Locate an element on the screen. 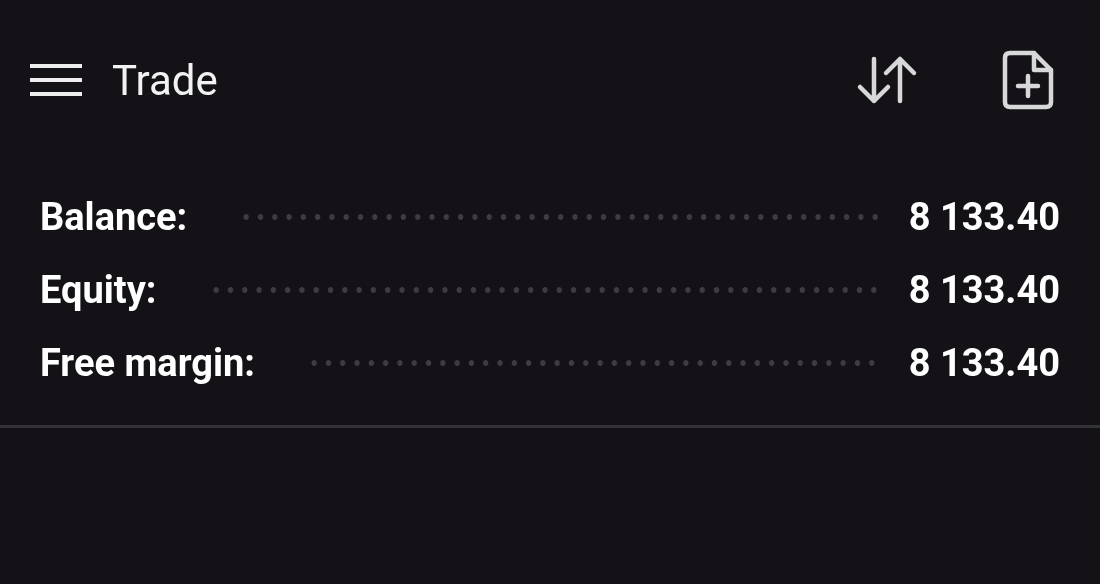 Image resolution: width=1100 pixels, height=584 pixels. menu-button is located at coordinates (56, 80).